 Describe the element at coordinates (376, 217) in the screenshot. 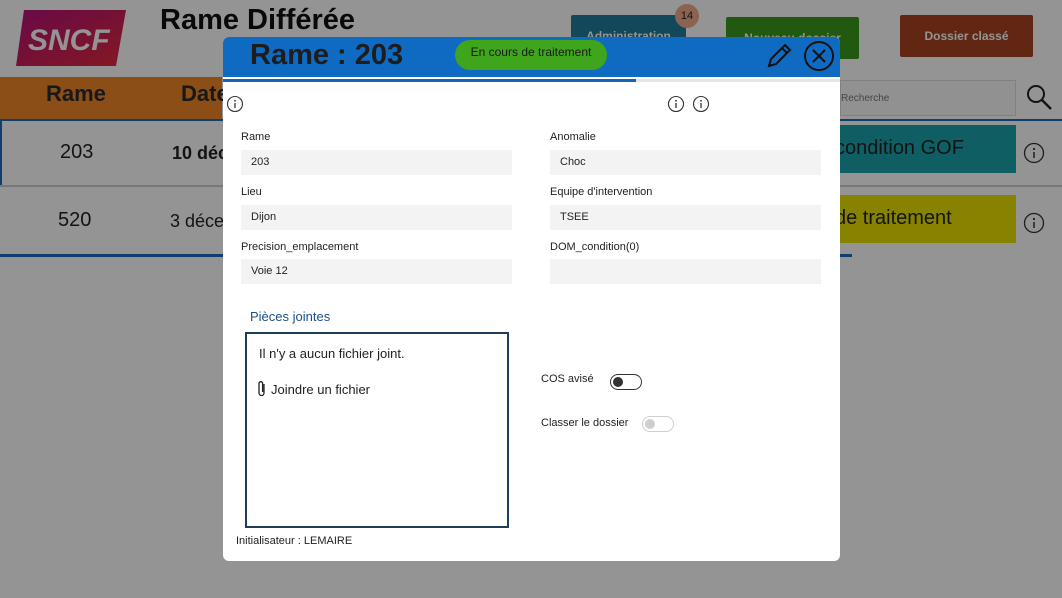

I see `field-value-lieu: Dijon` at that location.